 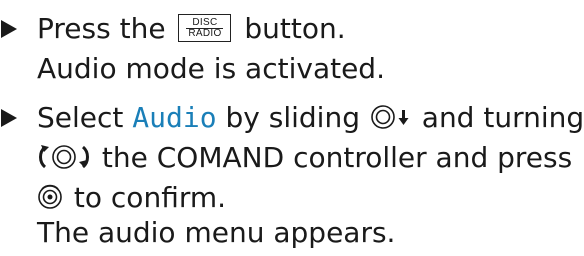 What do you see at coordinates (205, 22) in the screenshot?
I see `keycap-top-label: DISC` at bounding box center [205, 22].